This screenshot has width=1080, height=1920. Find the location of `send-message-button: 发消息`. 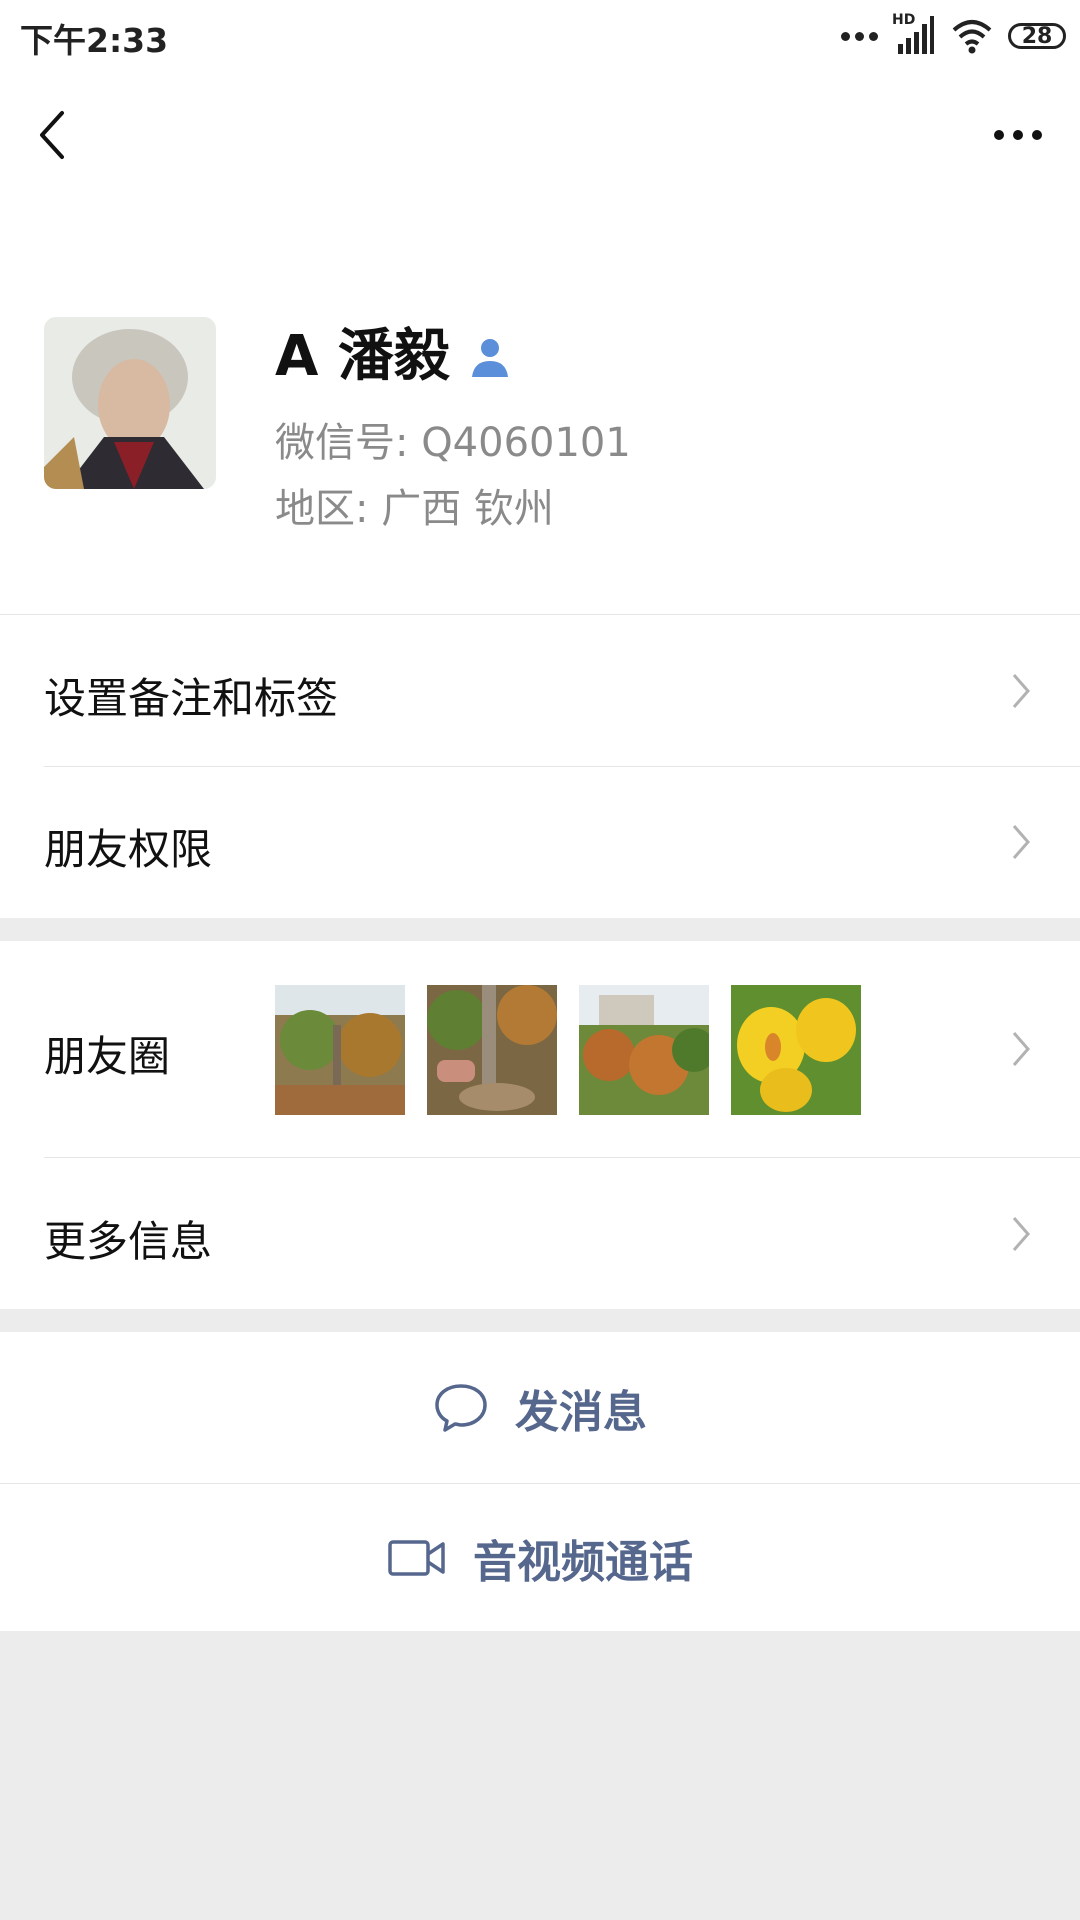

send-message-button: 发消息 is located at coordinates (540, 1407).